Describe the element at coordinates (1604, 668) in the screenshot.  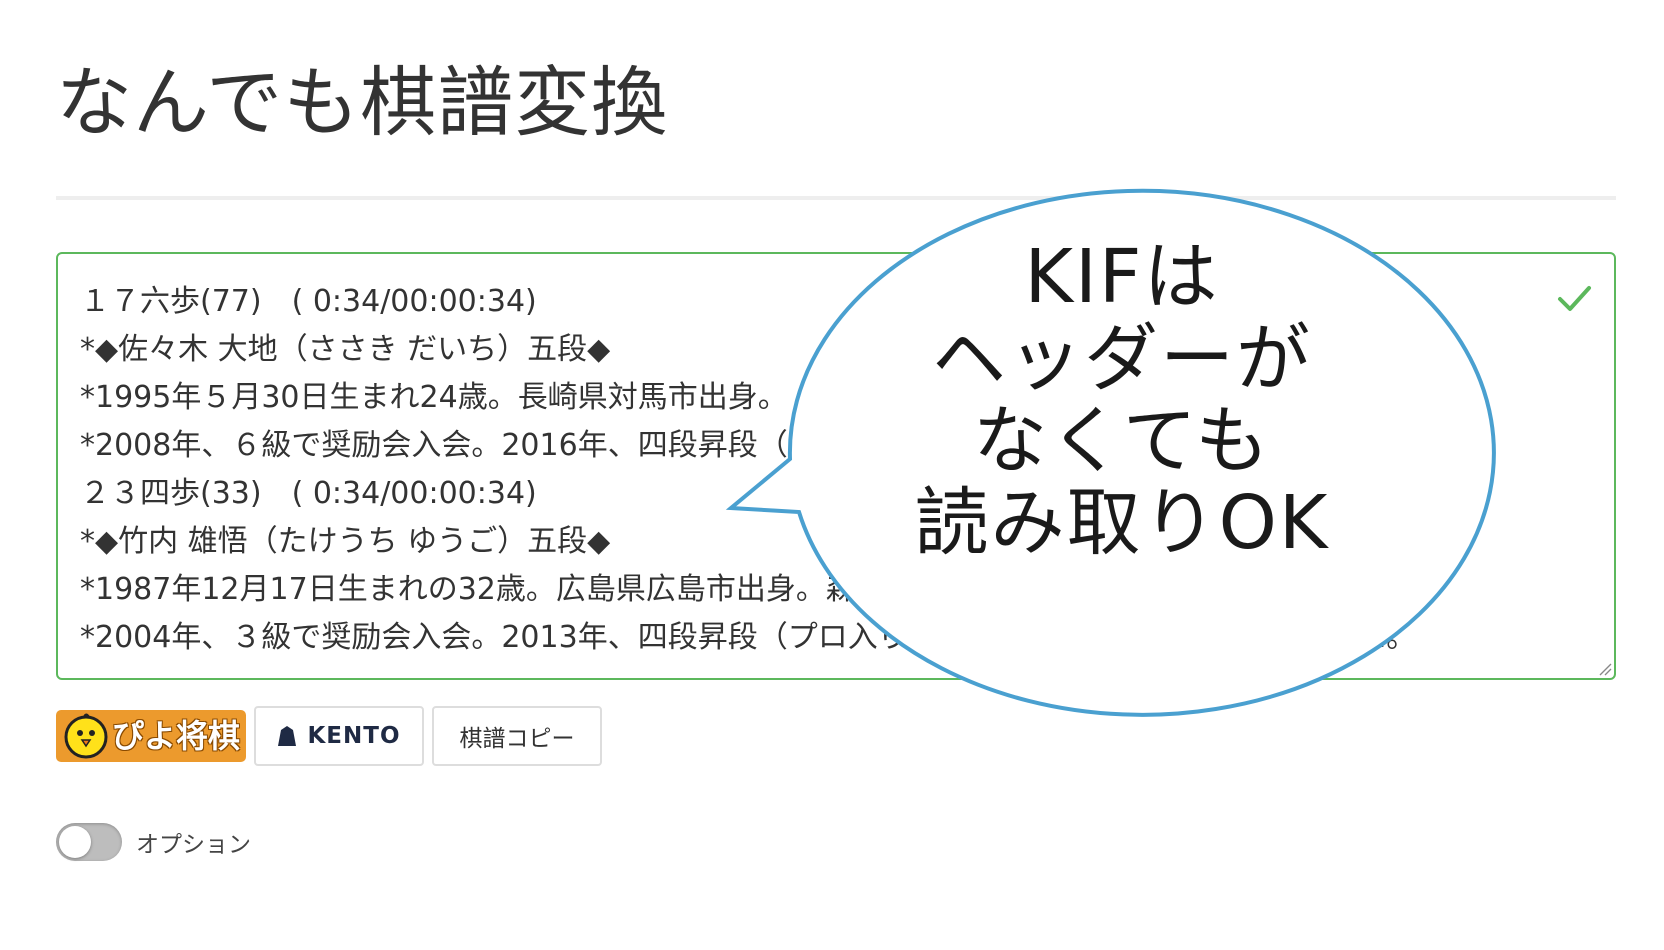
I see `resize-handle-icon` at that location.